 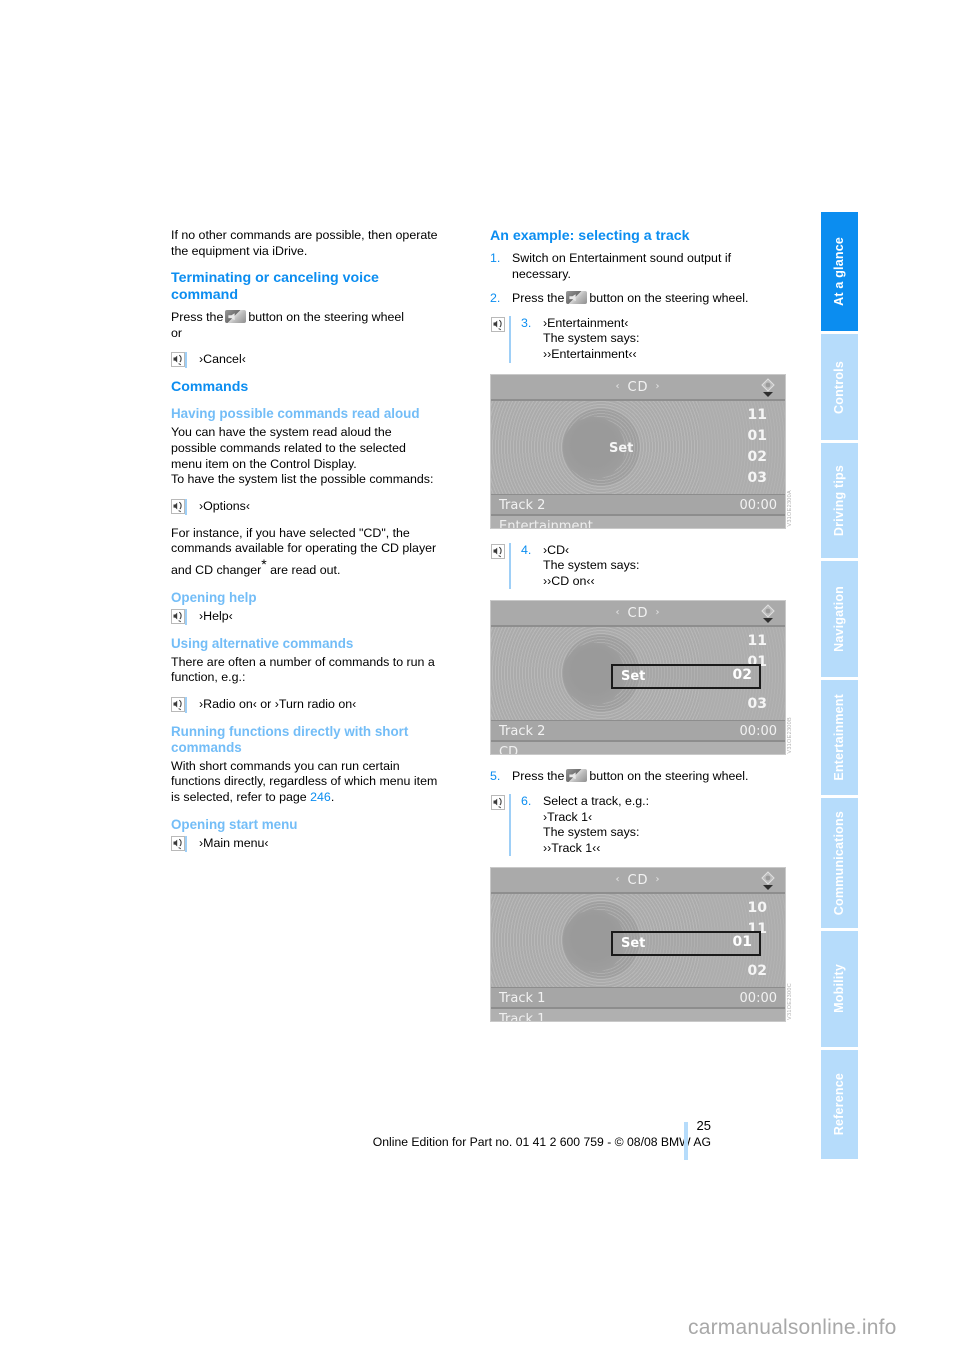 I want to click on page-reference-link: 246, so click(x=320, y=797).